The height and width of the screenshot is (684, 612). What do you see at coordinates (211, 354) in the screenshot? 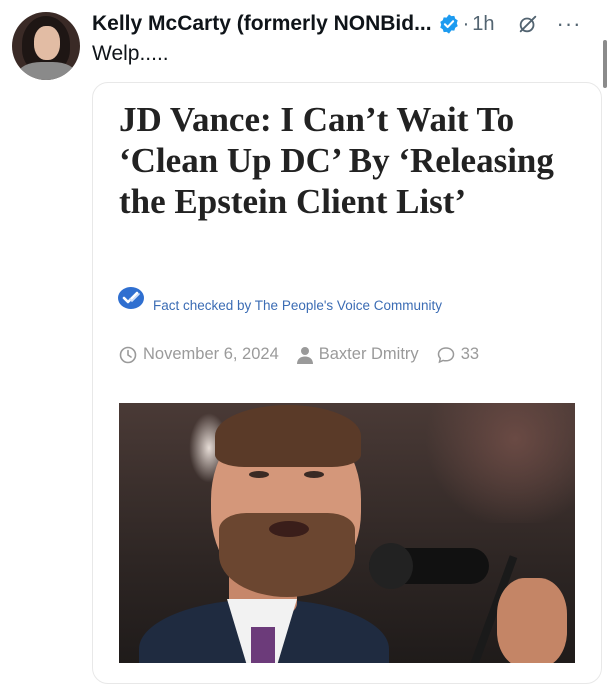
I see `article-date: November 6, 2024` at bounding box center [211, 354].